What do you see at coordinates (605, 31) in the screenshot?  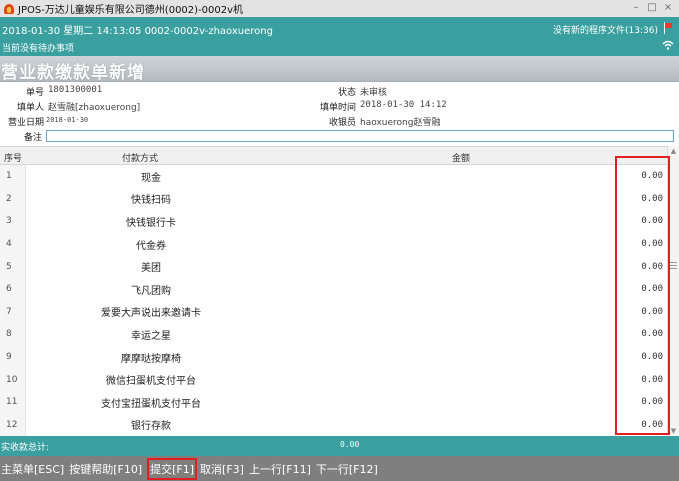 I see `update-notice: 没有新的程序文件(13:36)` at bounding box center [605, 31].